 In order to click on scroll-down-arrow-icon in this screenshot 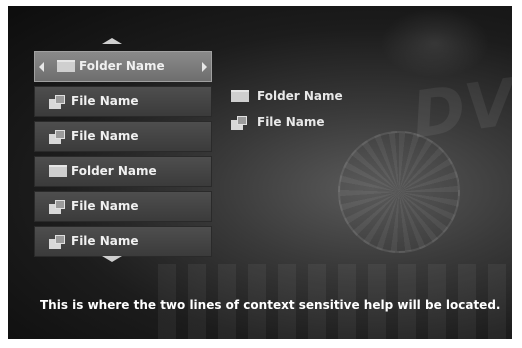, I will do `click(112, 259)`.